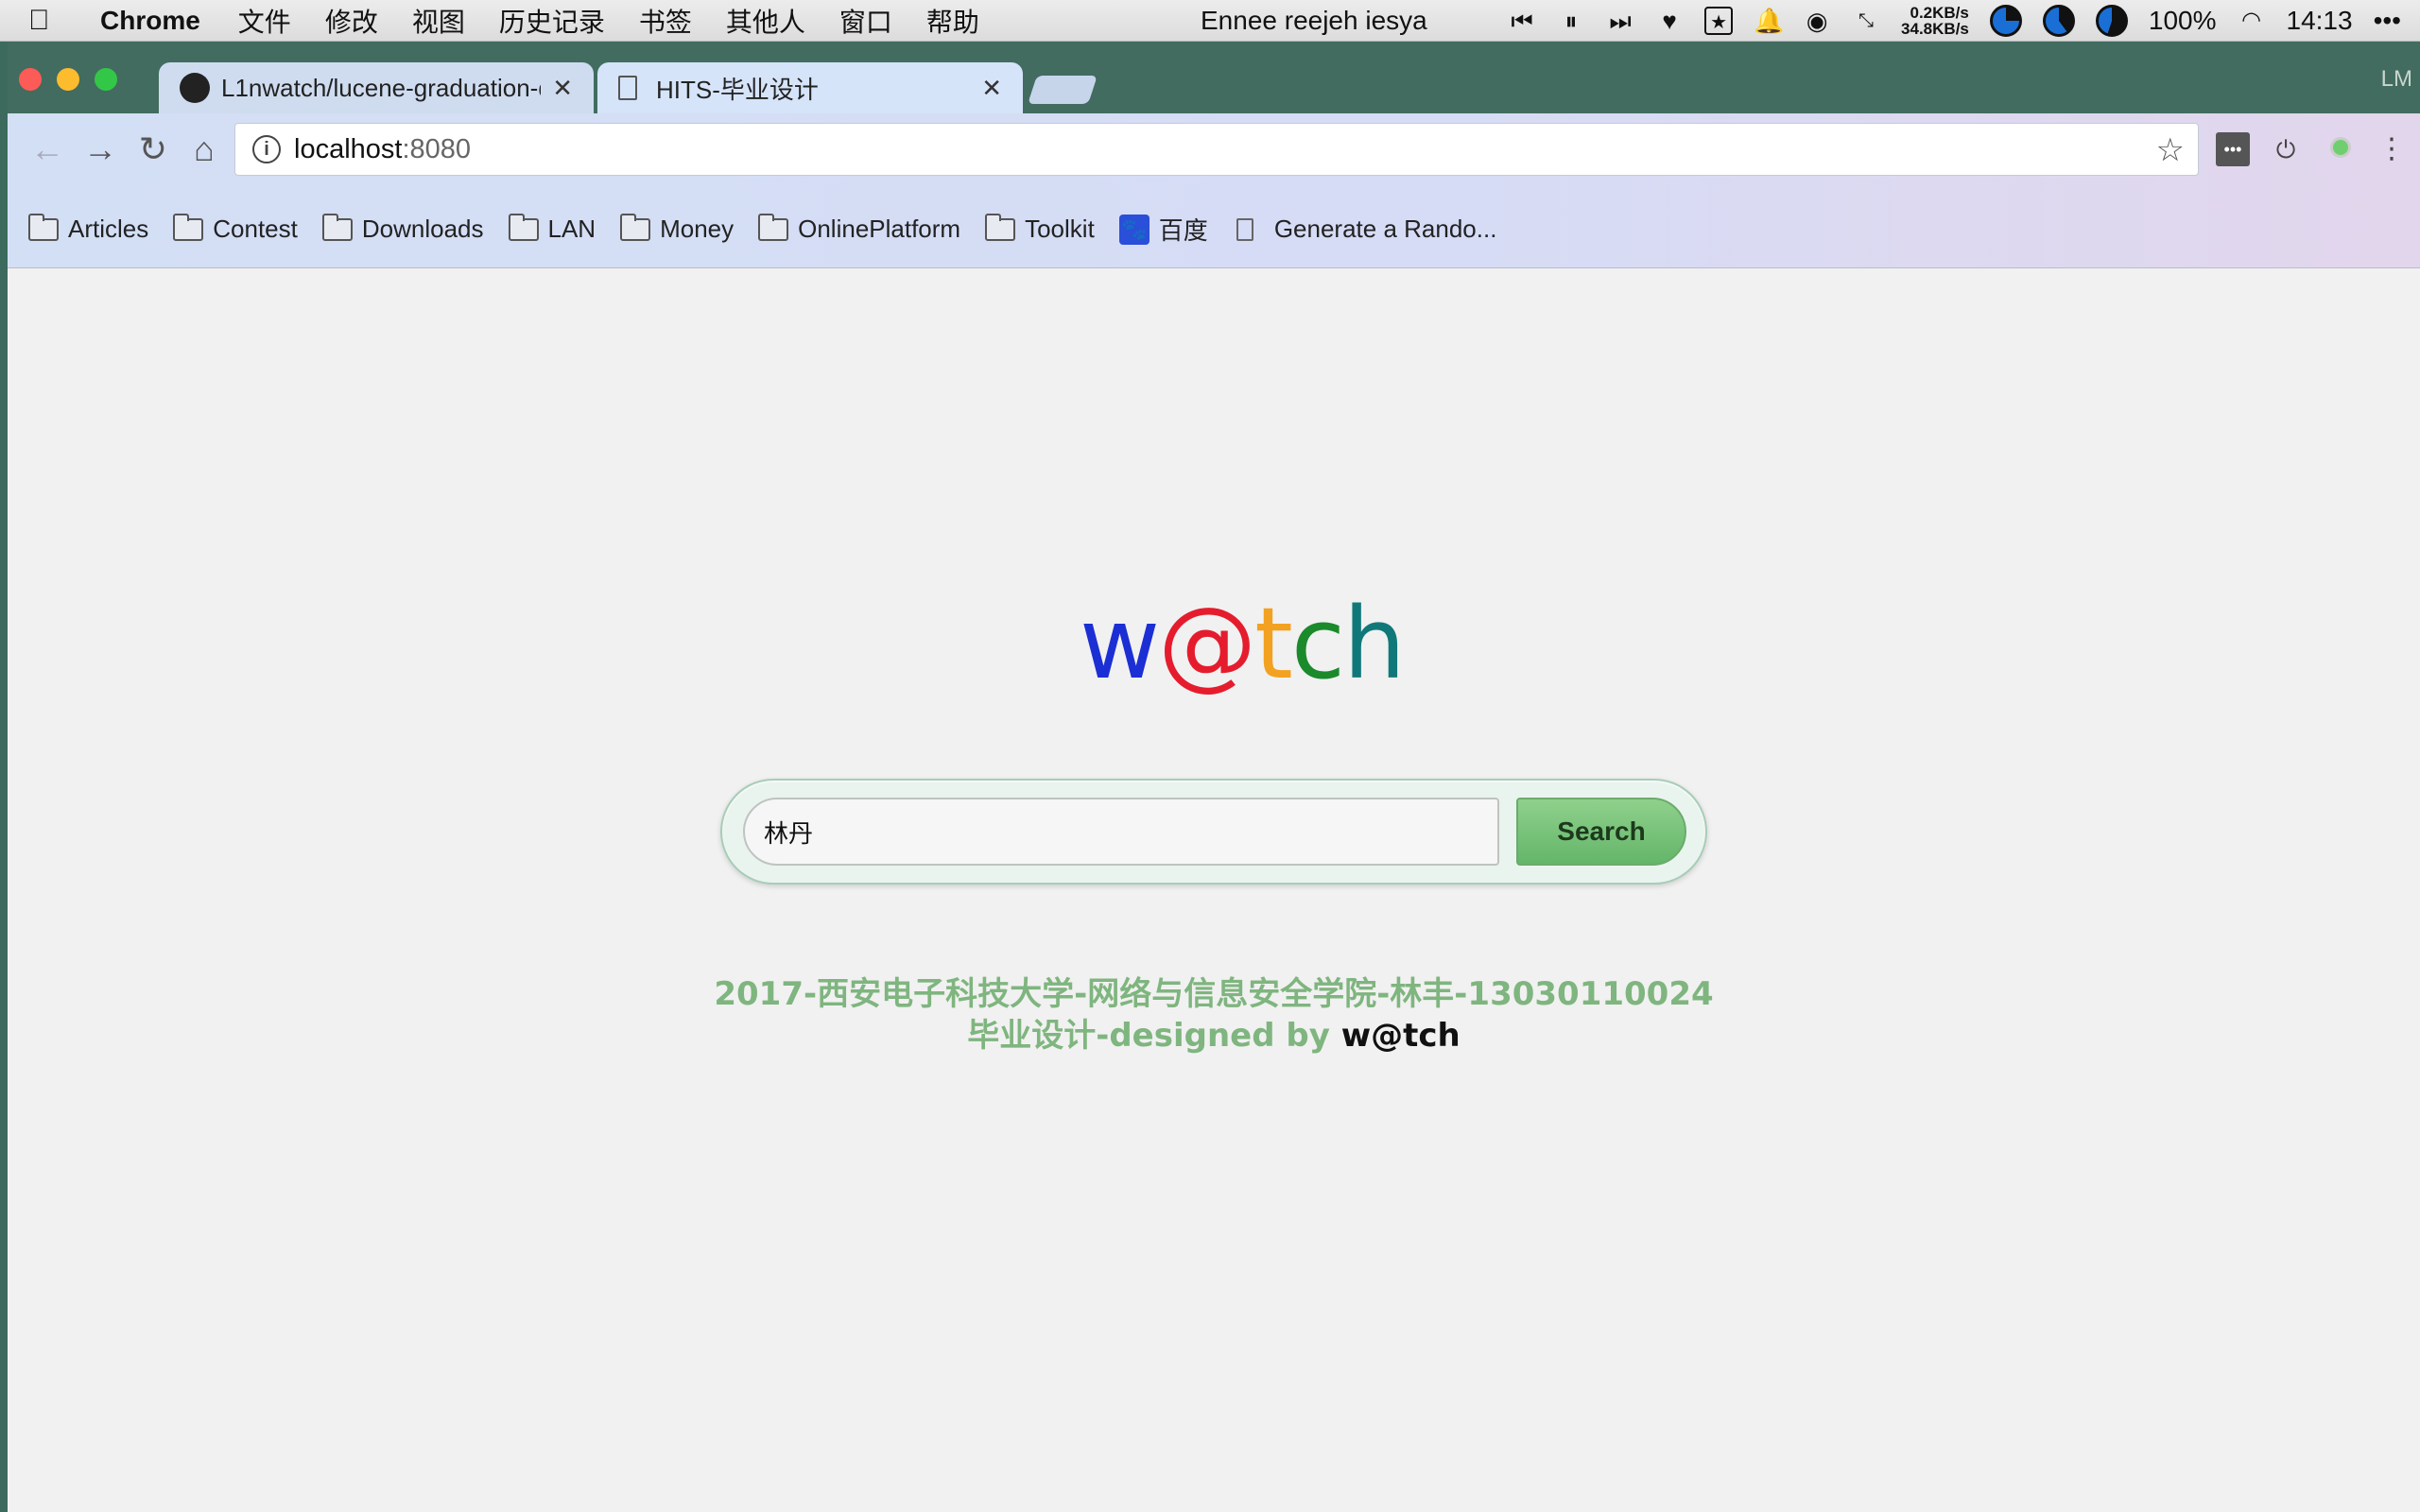 The height and width of the screenshot is (1512, 2420). I want to click on net-up-text: 0.2KB/s, so click(1940, 13).